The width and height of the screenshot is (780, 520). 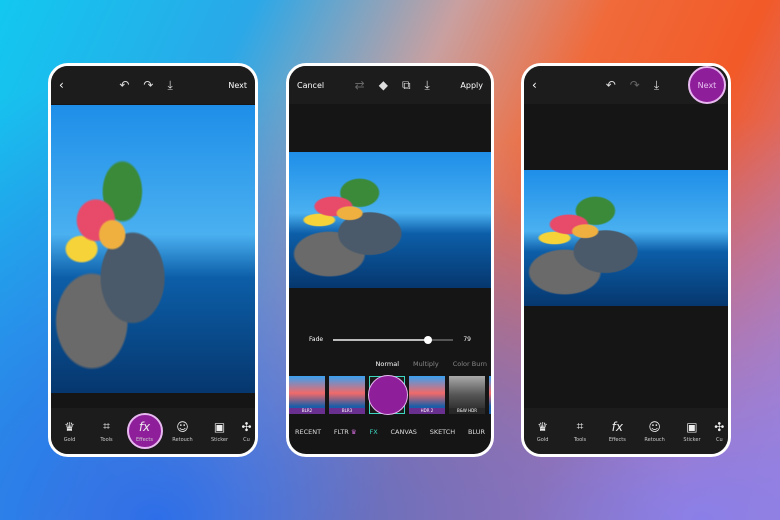 What do you see at coordinates (403, 432) in the screenshot?
I see `category-canvas: CANVAS` at bounding box center [403, 432].